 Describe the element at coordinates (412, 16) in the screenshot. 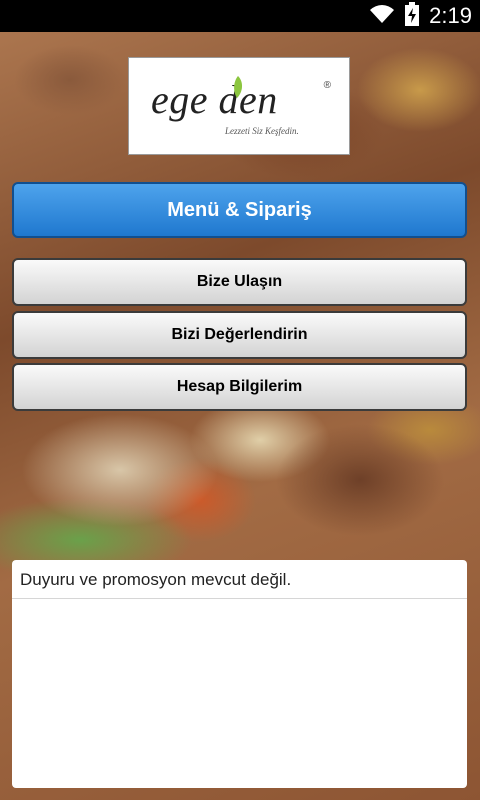

I see `battery-charging-icon` at that location.